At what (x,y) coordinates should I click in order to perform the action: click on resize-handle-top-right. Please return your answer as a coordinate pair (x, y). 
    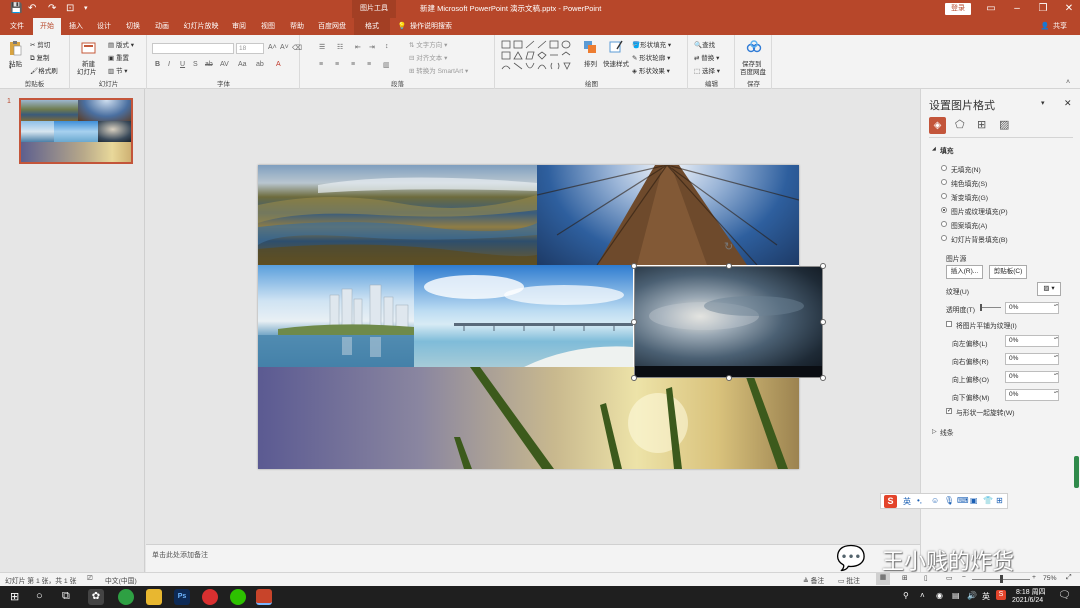
    Looking at the image, I should click on (823, 266).